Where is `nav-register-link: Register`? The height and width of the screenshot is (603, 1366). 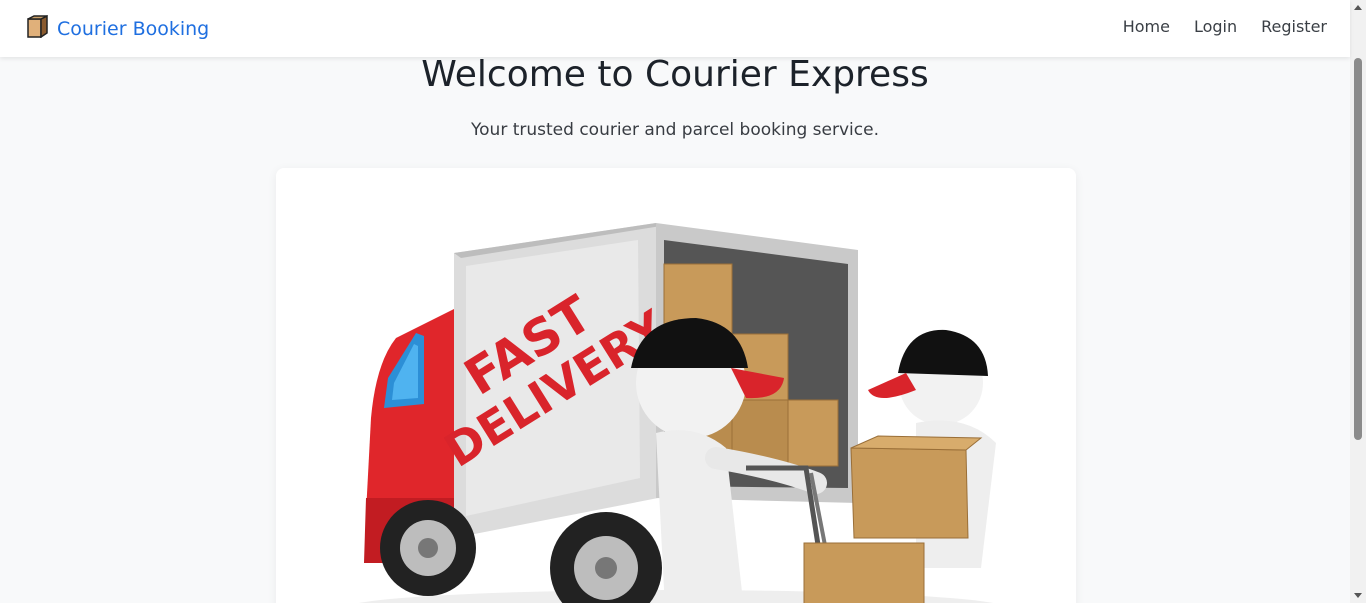 nav-register-link: Register is located at coordinates (1294, 26).